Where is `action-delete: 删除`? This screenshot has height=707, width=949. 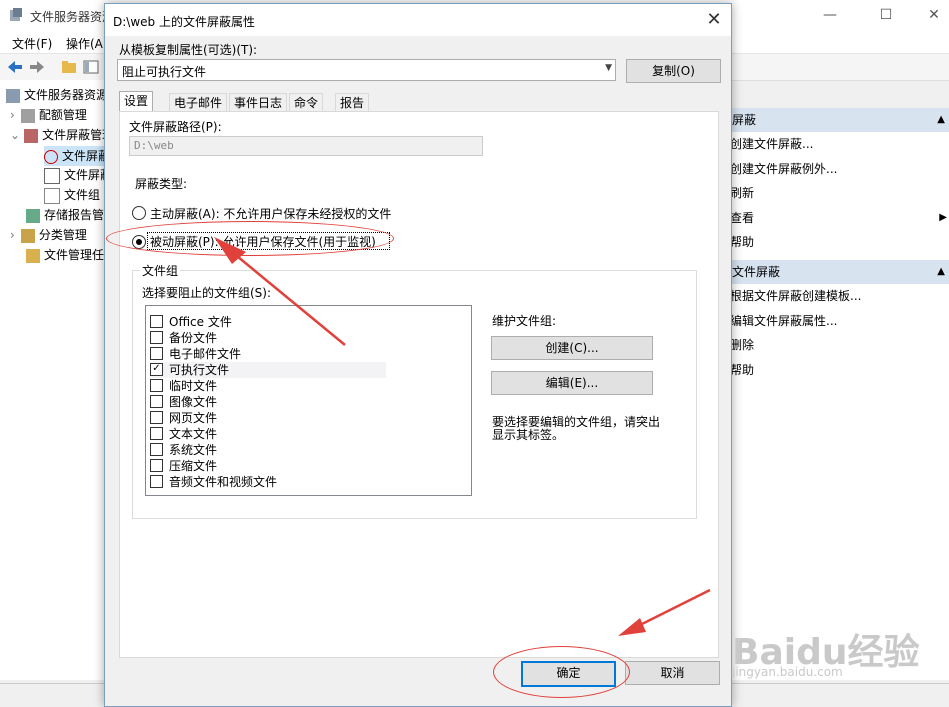 action-delete: 删除 is located at coordinates (742, 345).